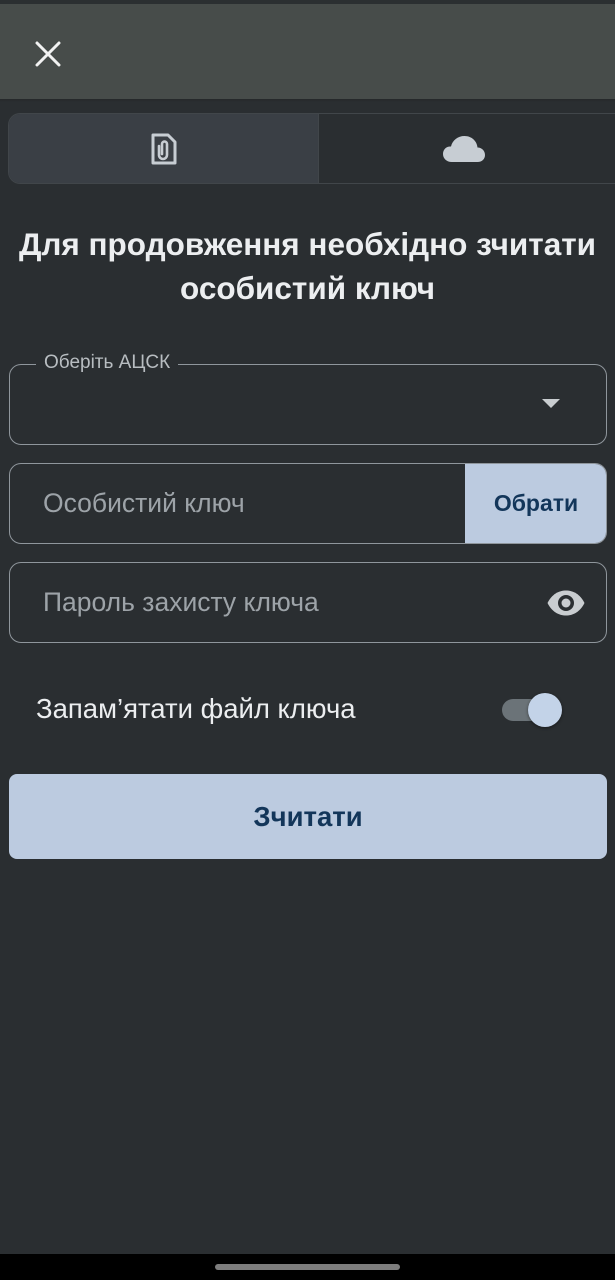 Image resolution: width=615 pixels, height=1280 pixels. I want to click on toggle-thumb, so click(545, 710).